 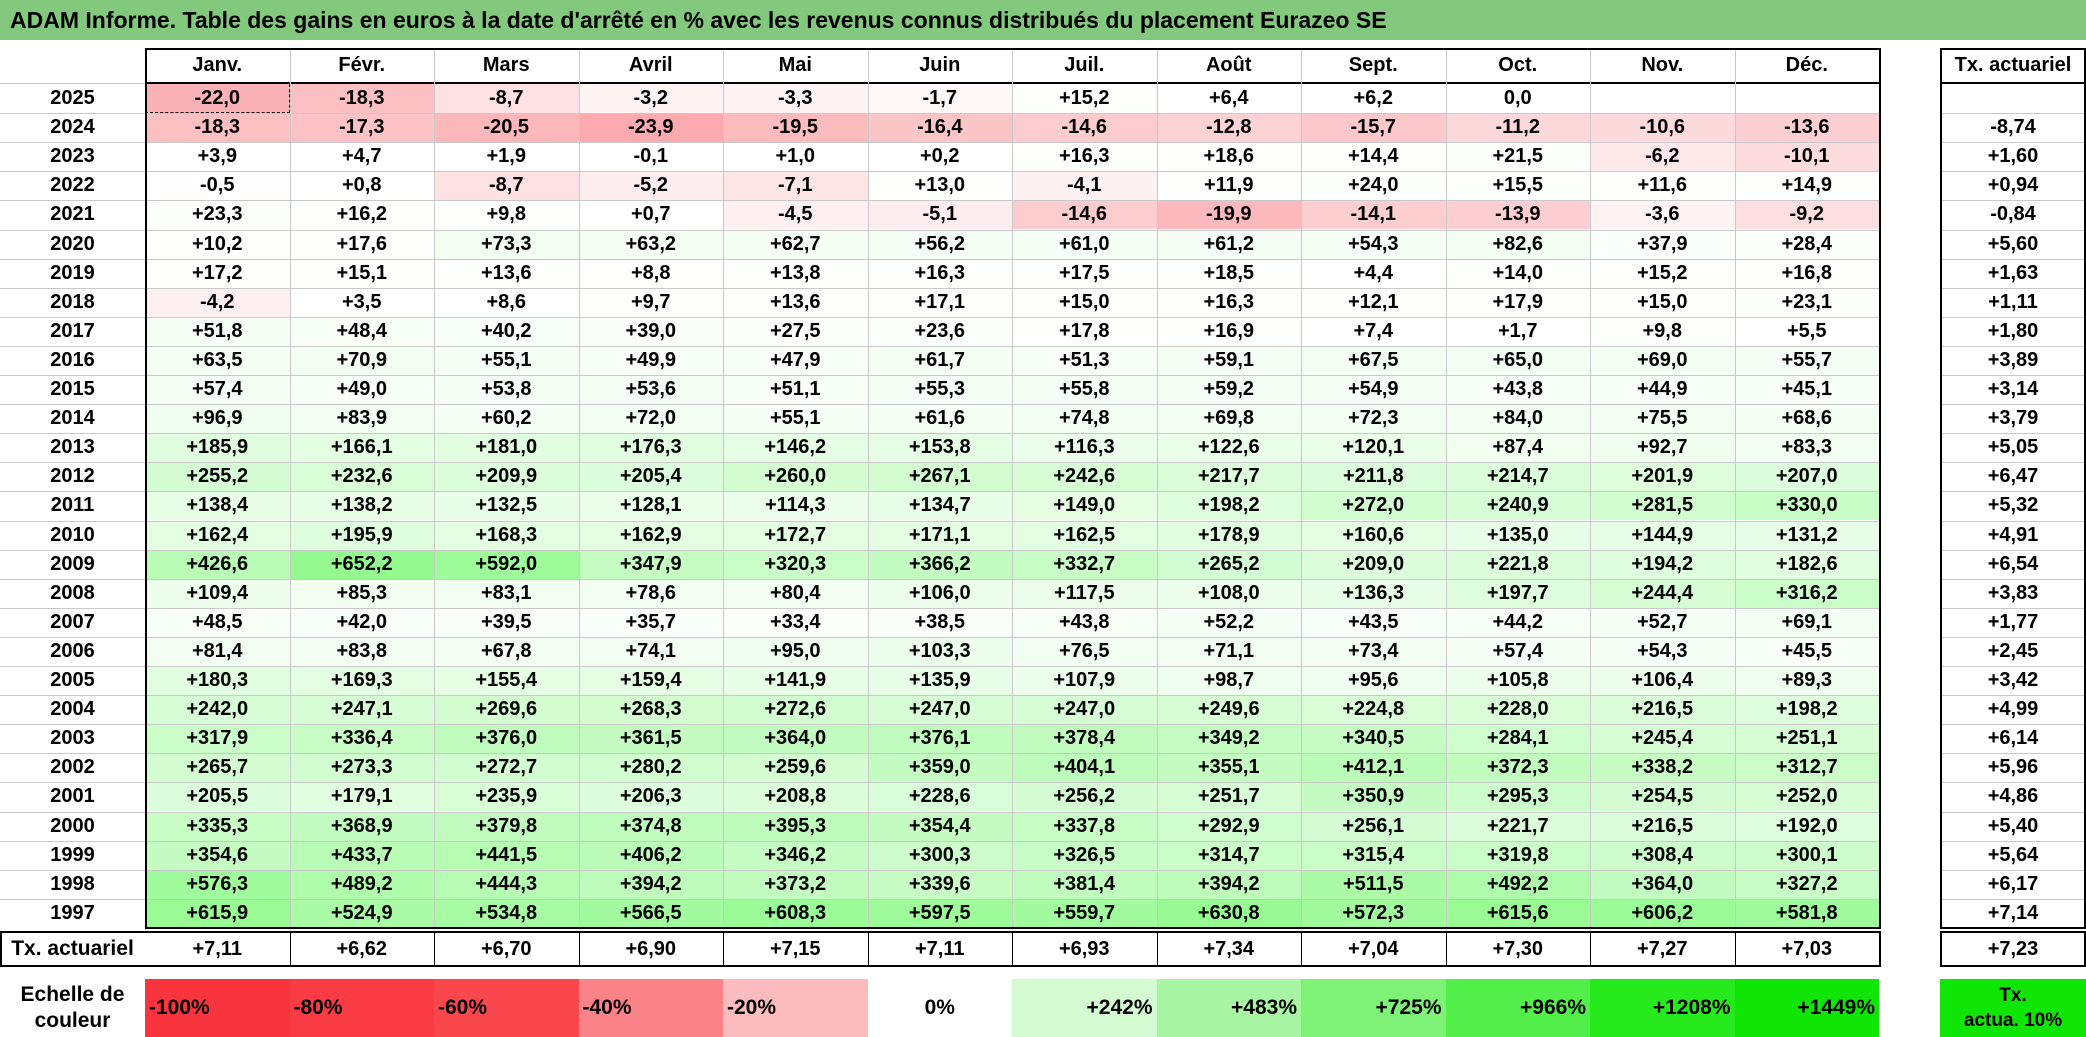 I want to click on rate-cell: +1,63, so click(x=2013, y=272).